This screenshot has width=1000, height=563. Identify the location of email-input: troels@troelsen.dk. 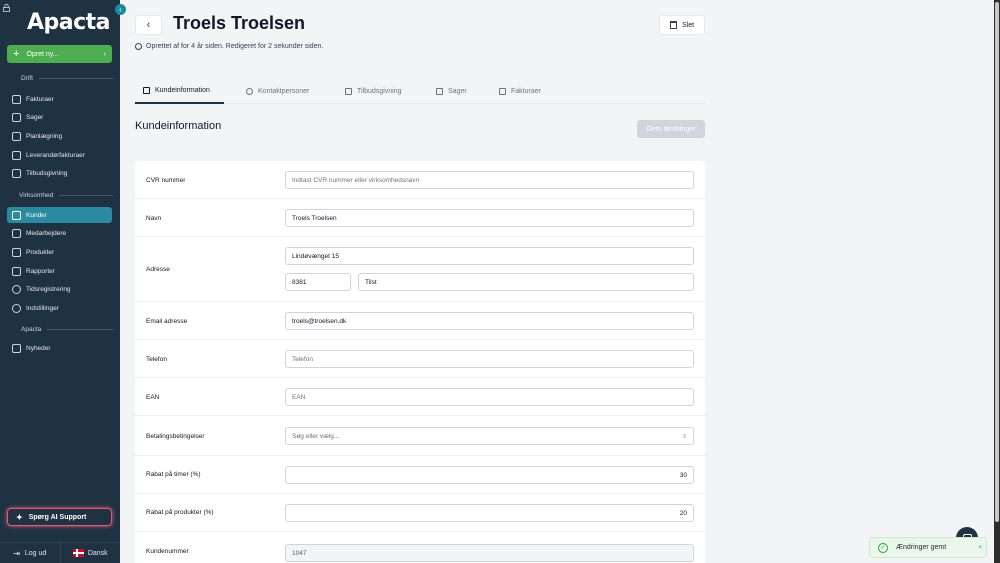
(489, 321).